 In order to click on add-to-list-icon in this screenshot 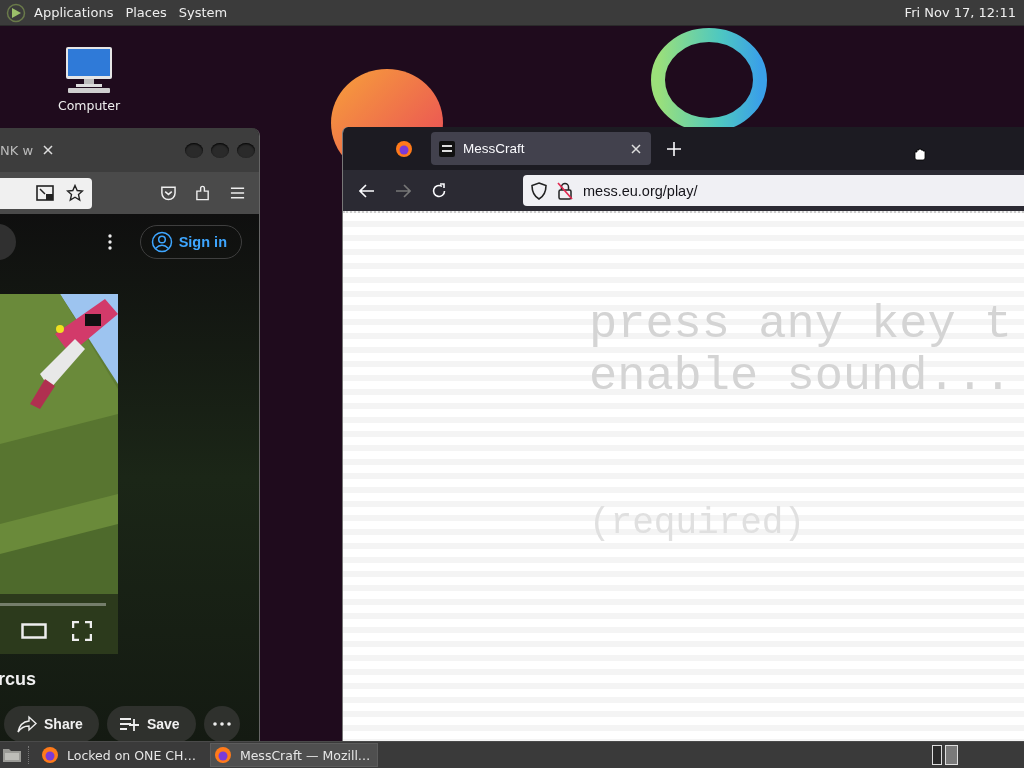, I will do `click(129, 724)`.